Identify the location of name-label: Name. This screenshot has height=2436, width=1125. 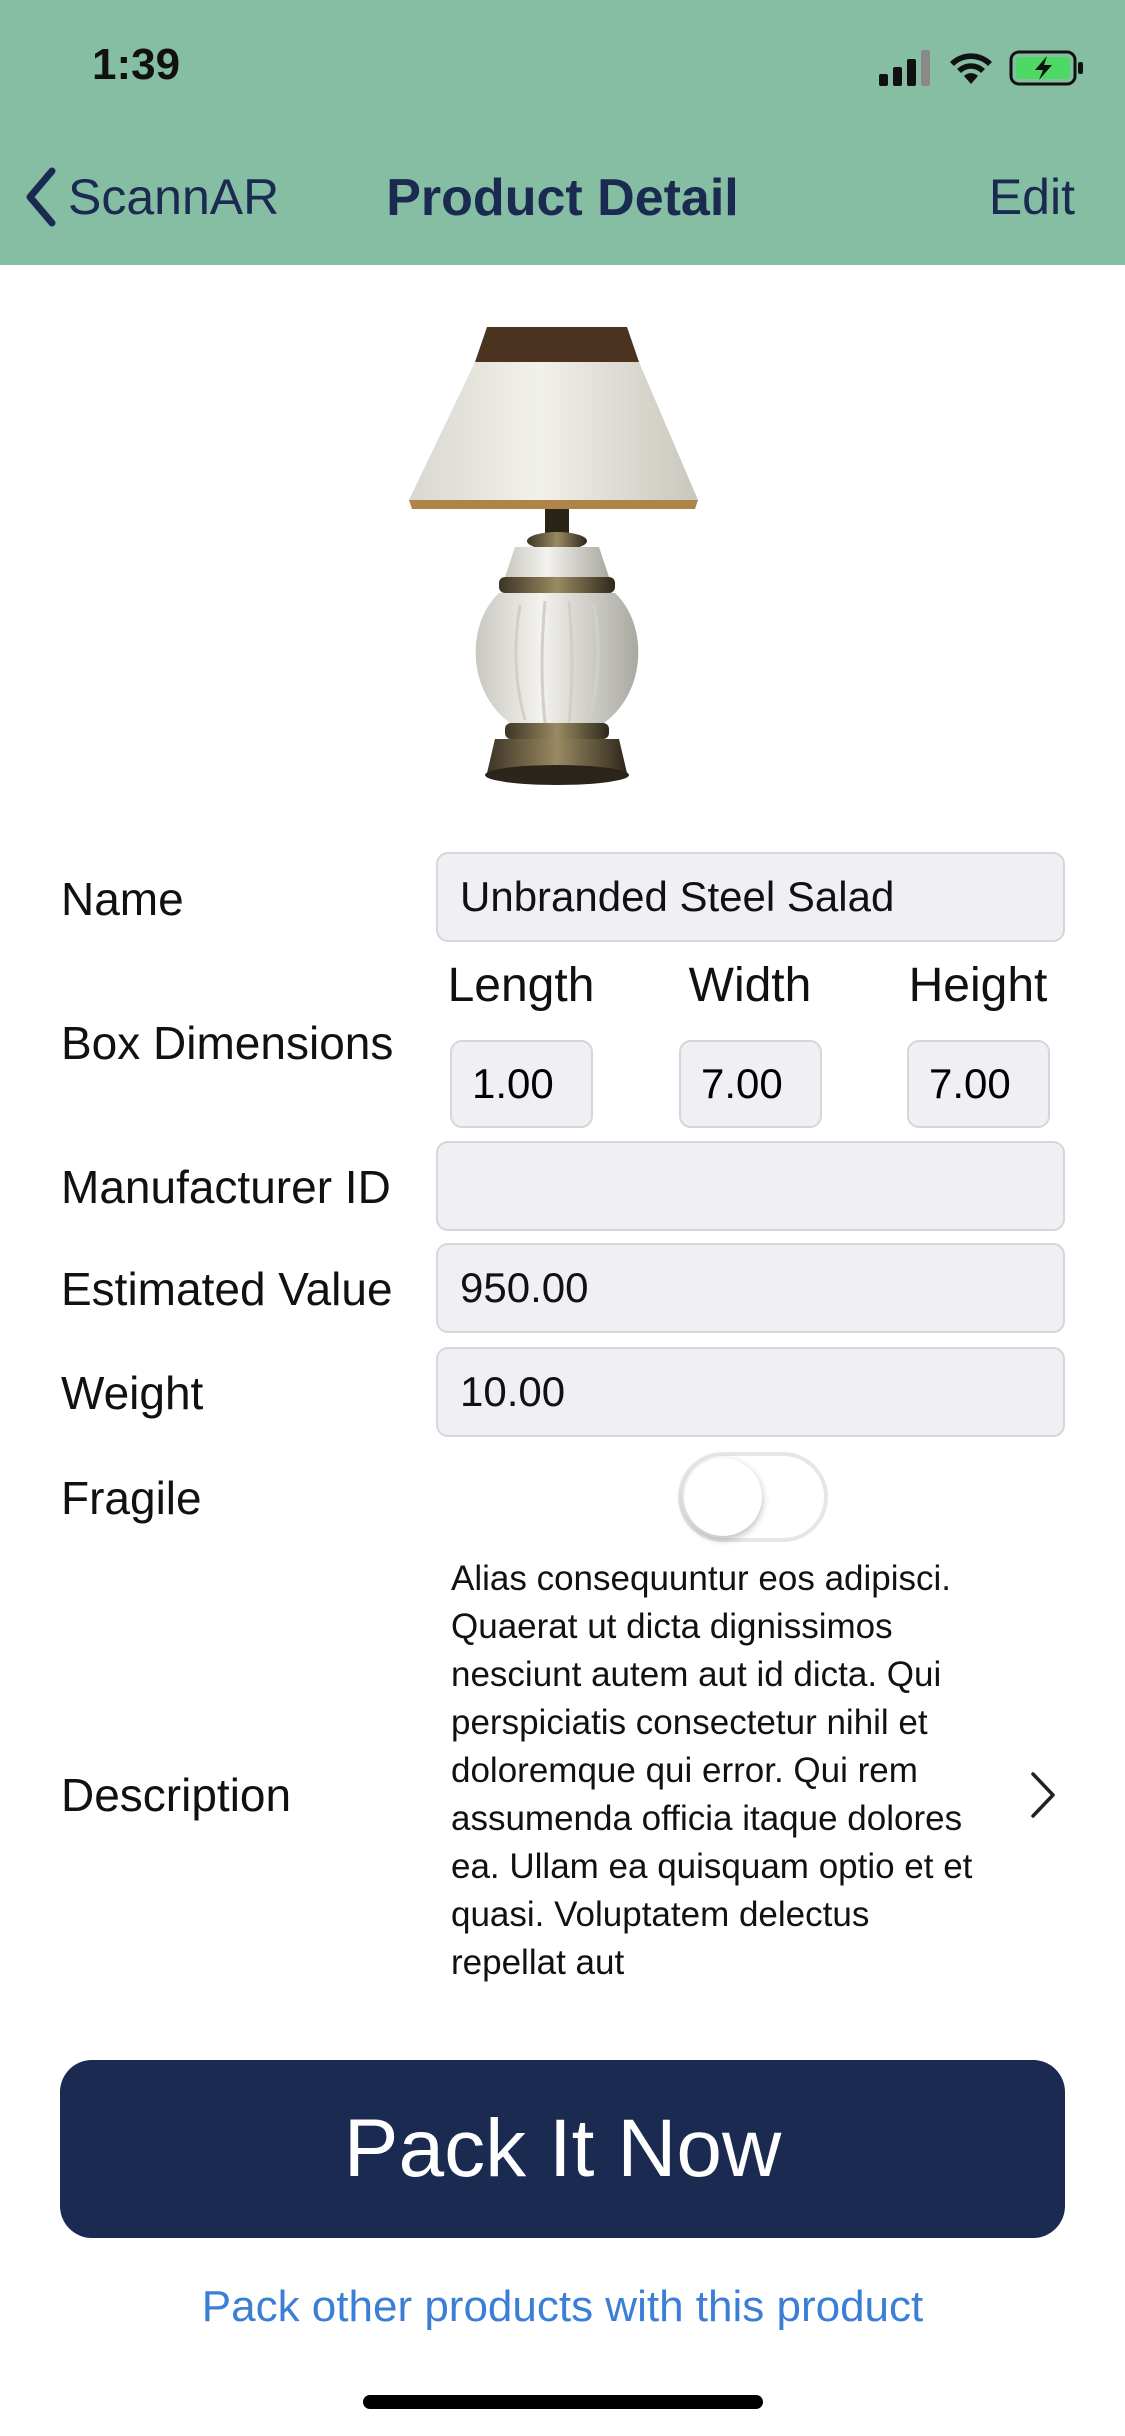
(122, 899).